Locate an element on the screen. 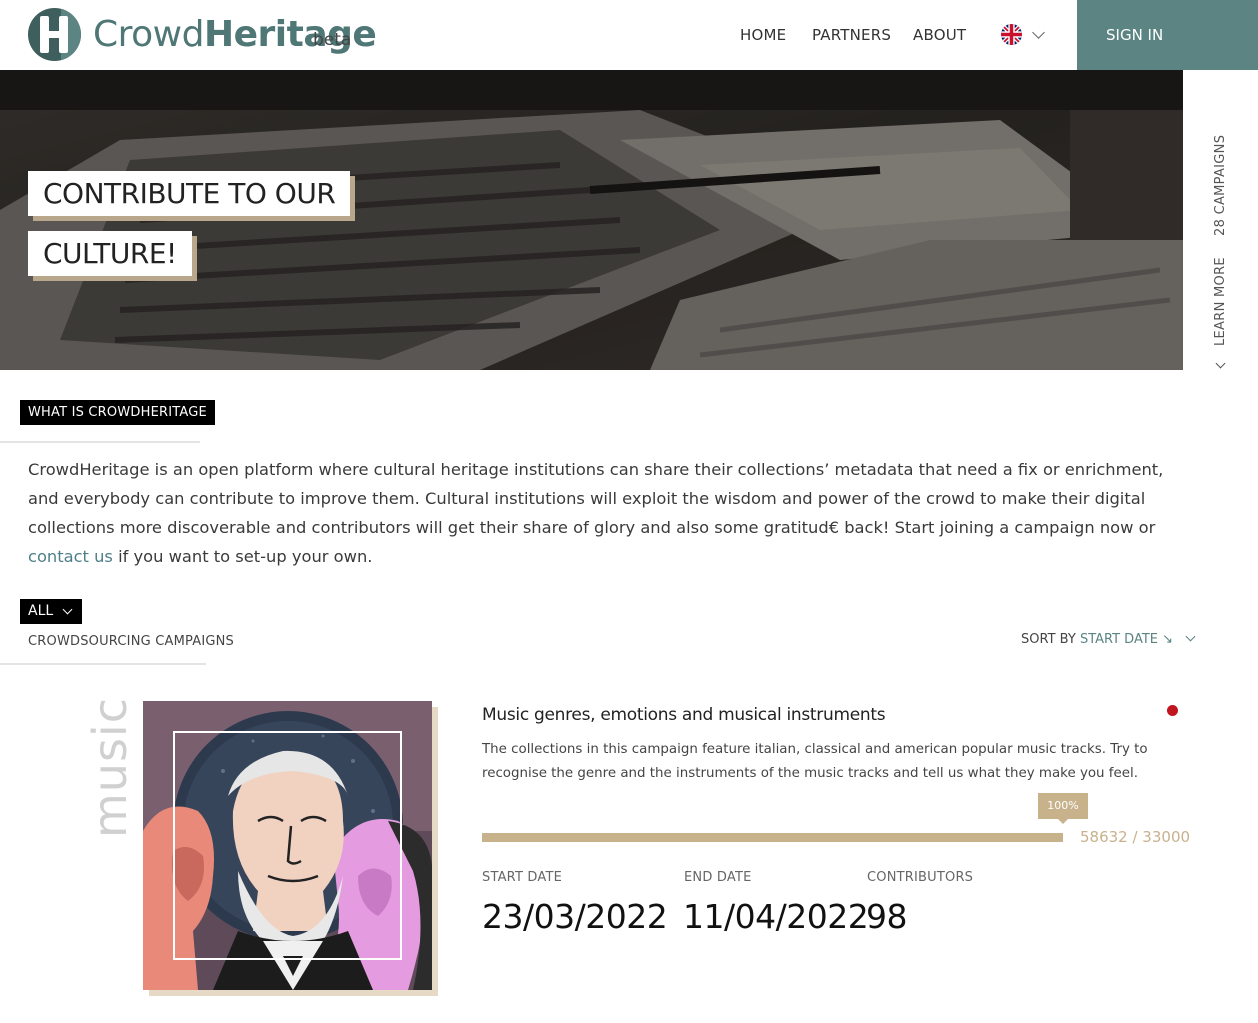  progress-bar-fill is located at coordinates (772, 837).